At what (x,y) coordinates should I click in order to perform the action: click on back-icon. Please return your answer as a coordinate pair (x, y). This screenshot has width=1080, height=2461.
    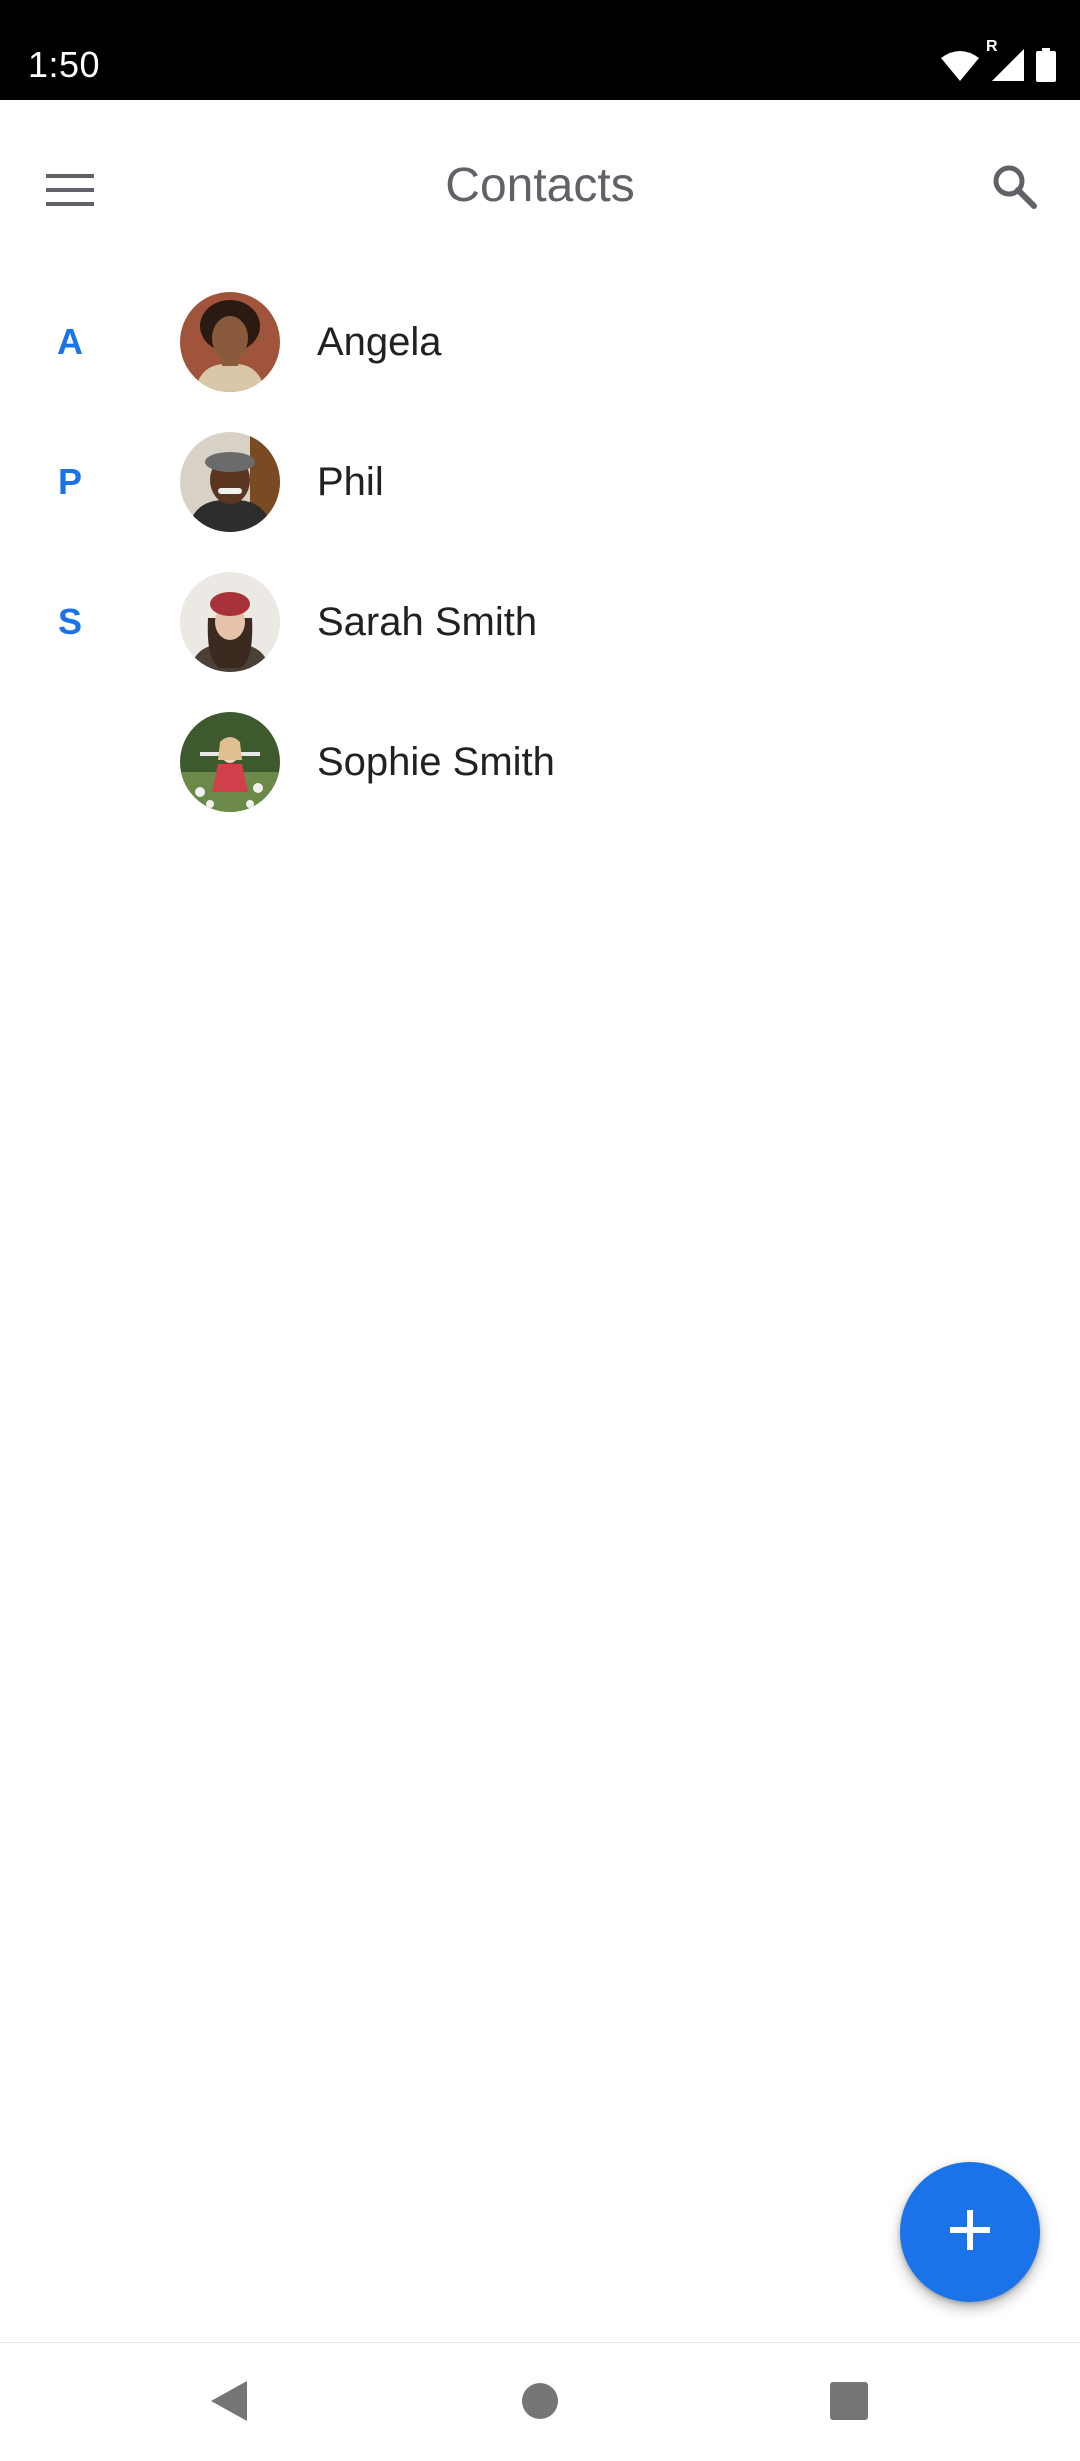
    Looking at the image, I should click on (229, 2403).